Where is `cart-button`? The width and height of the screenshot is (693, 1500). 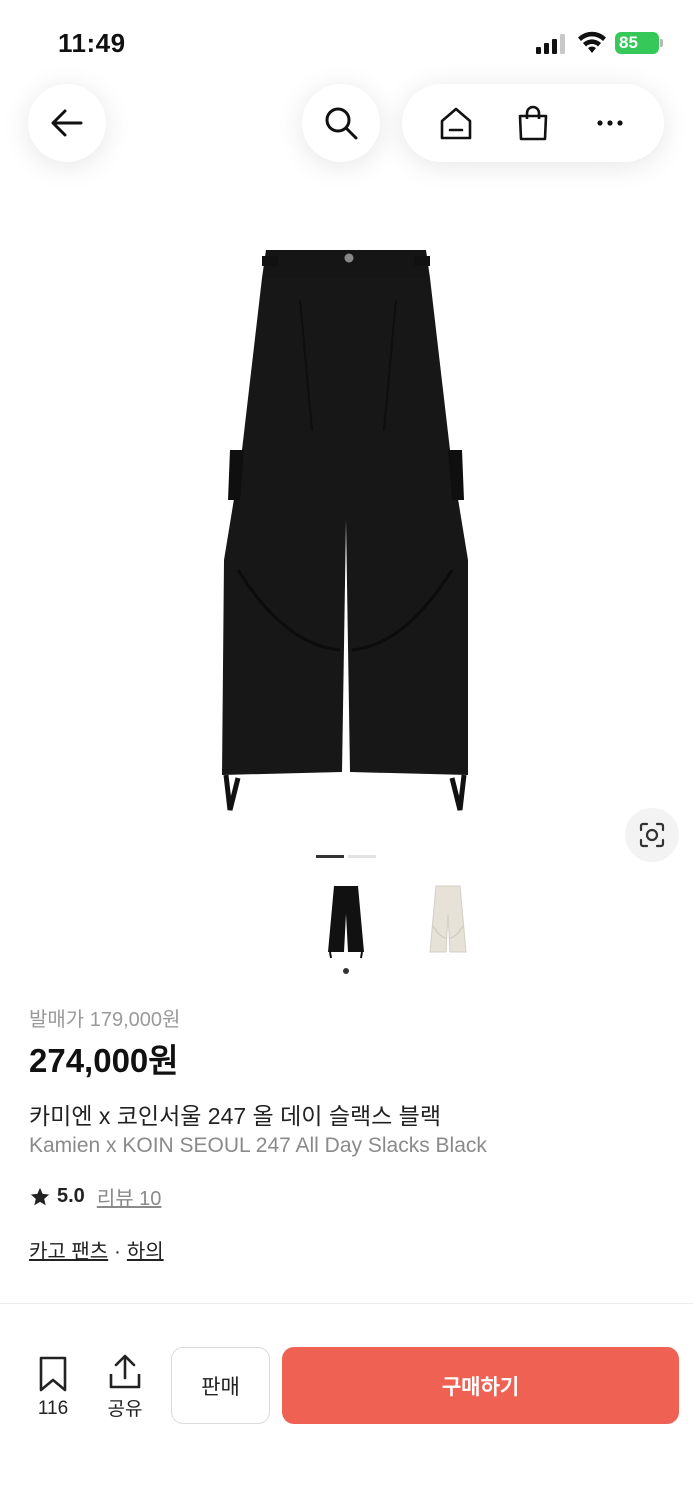 cart-button is located at coordinates (533, 123).